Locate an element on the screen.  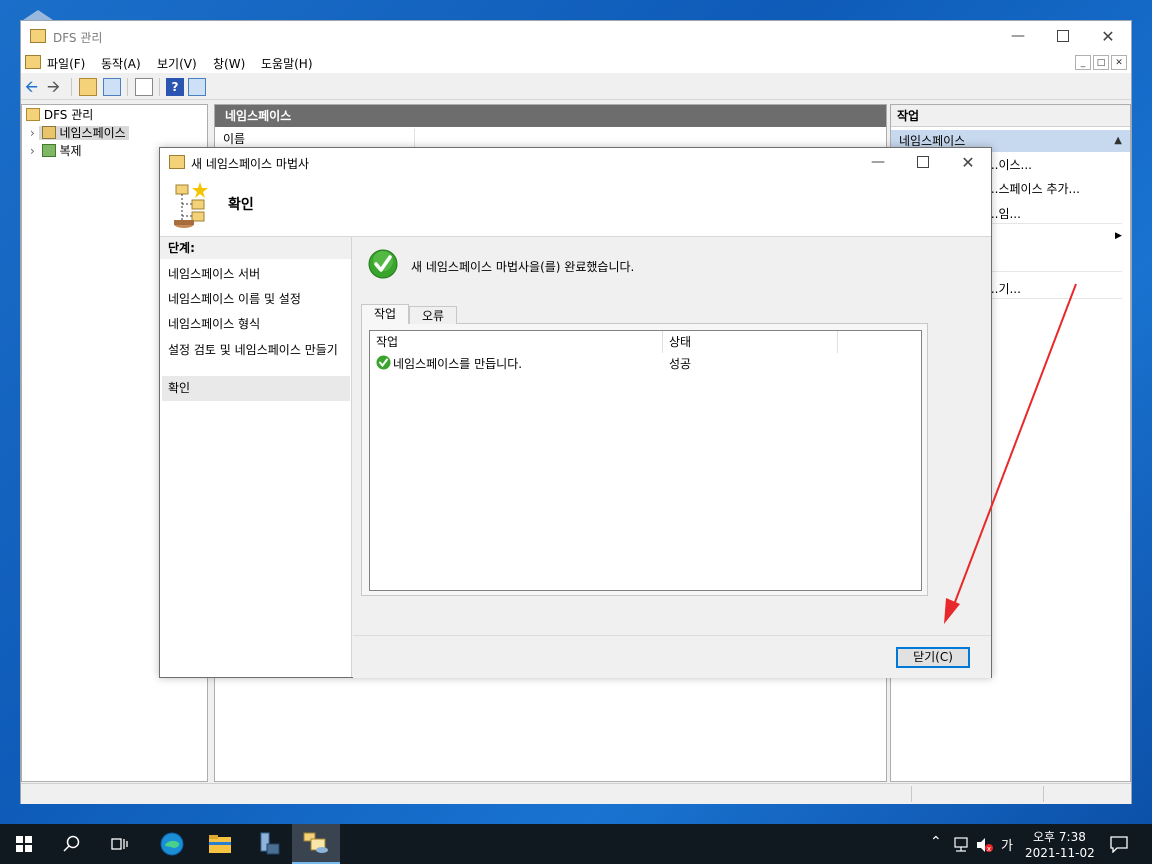
replication-icon is located at coordinates (48, 150).